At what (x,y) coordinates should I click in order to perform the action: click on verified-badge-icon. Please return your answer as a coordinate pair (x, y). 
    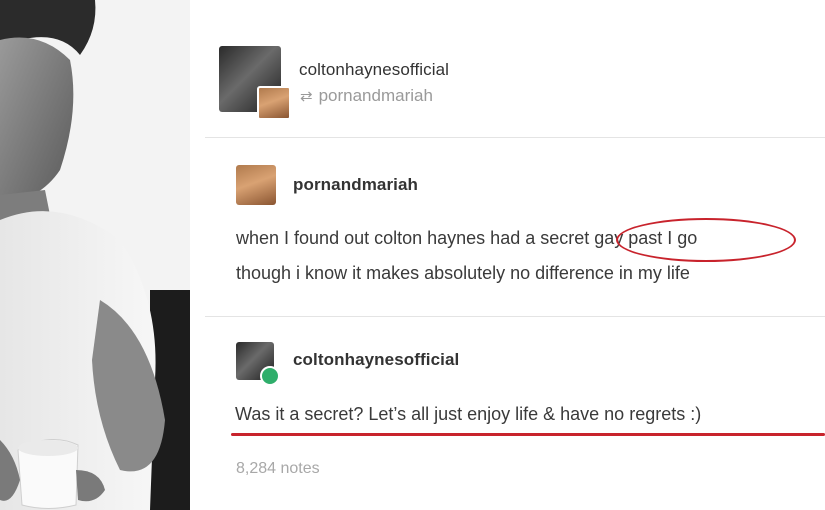
    Looking at the image, I should click on (270, 376).